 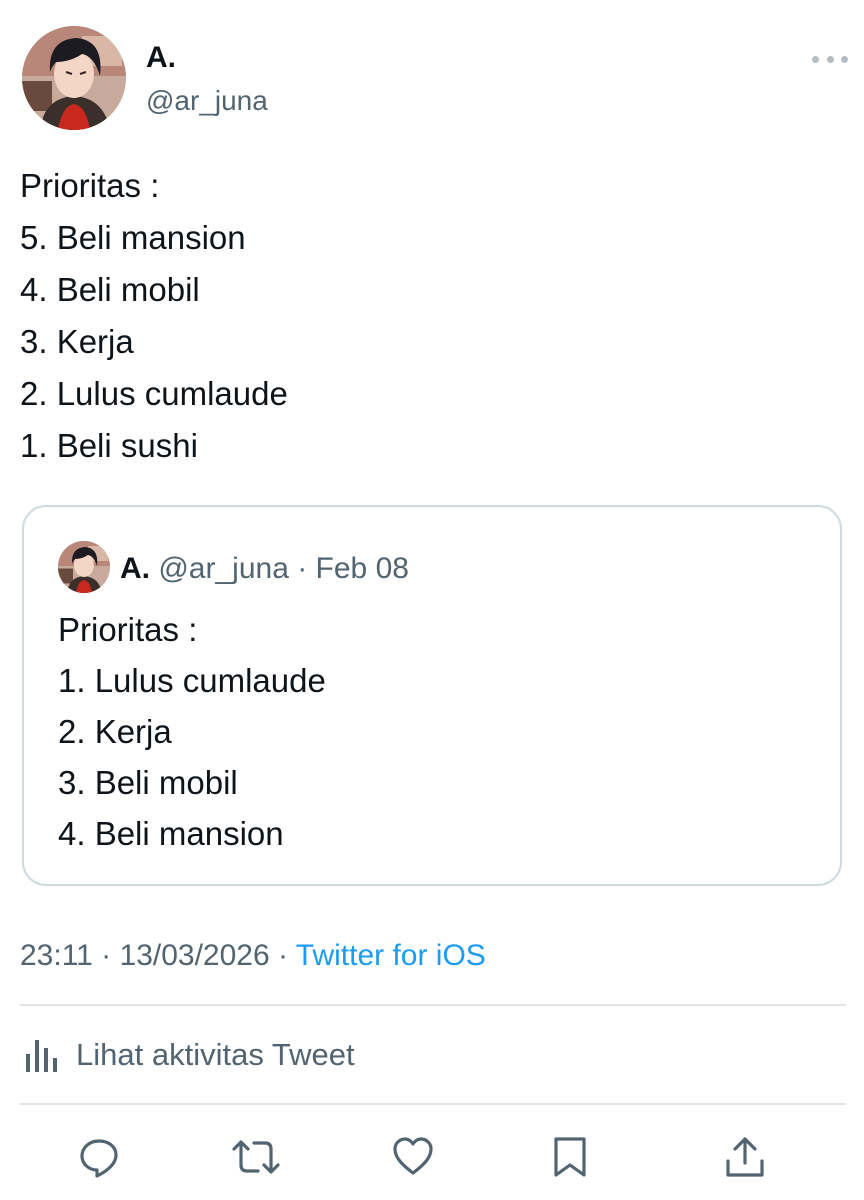 I want to click on quoted-line: Prioritas :, so click(x=128, y=629).